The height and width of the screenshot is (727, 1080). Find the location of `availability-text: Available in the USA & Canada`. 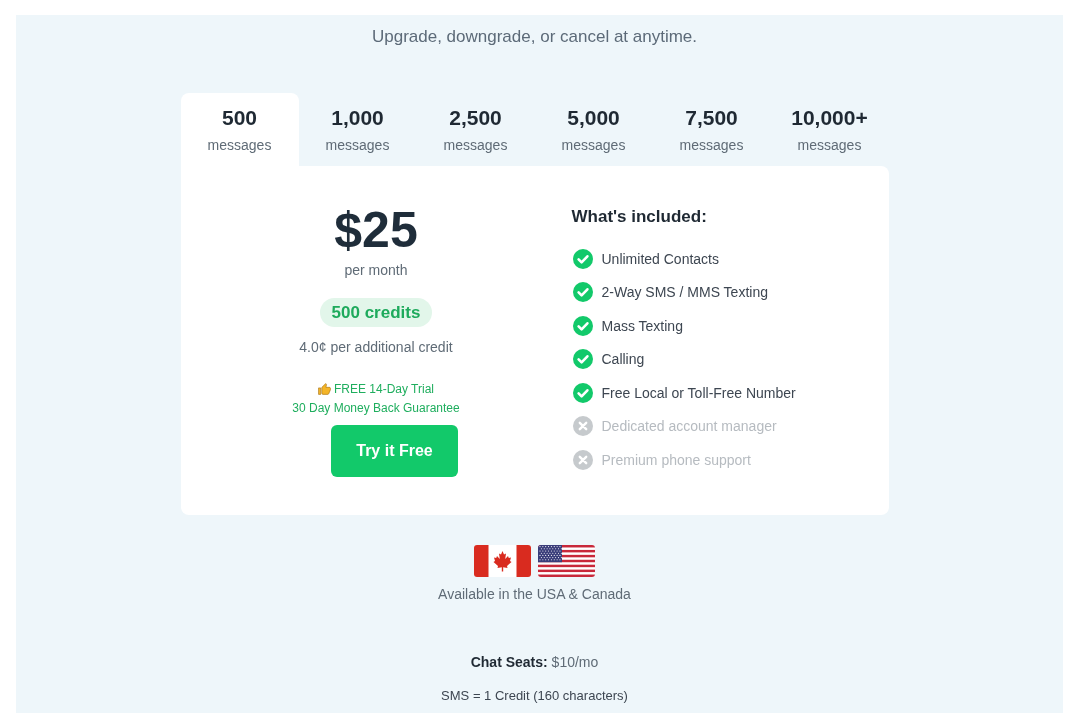

availability-text: Available in the USA & Canada is located at coordinates (534, 594).